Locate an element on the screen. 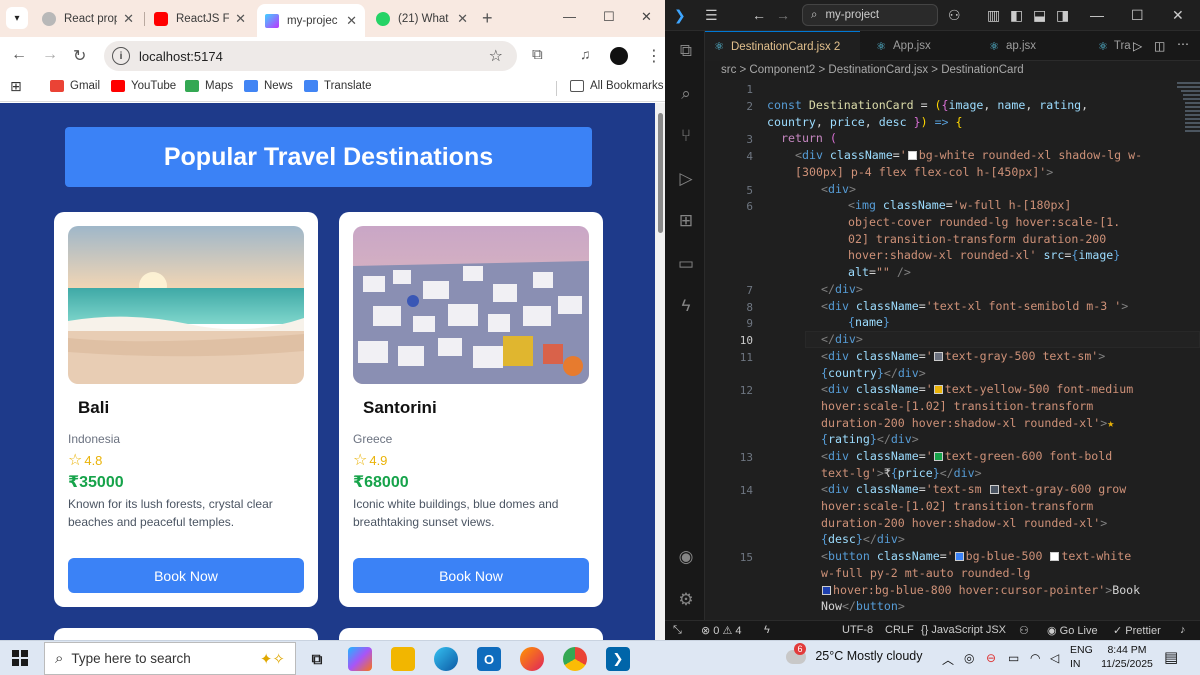 This screenshot has height=675, width=1200. toggle-secondary-sidebar-icon: ◨ is located at coordinates (1062, 15).